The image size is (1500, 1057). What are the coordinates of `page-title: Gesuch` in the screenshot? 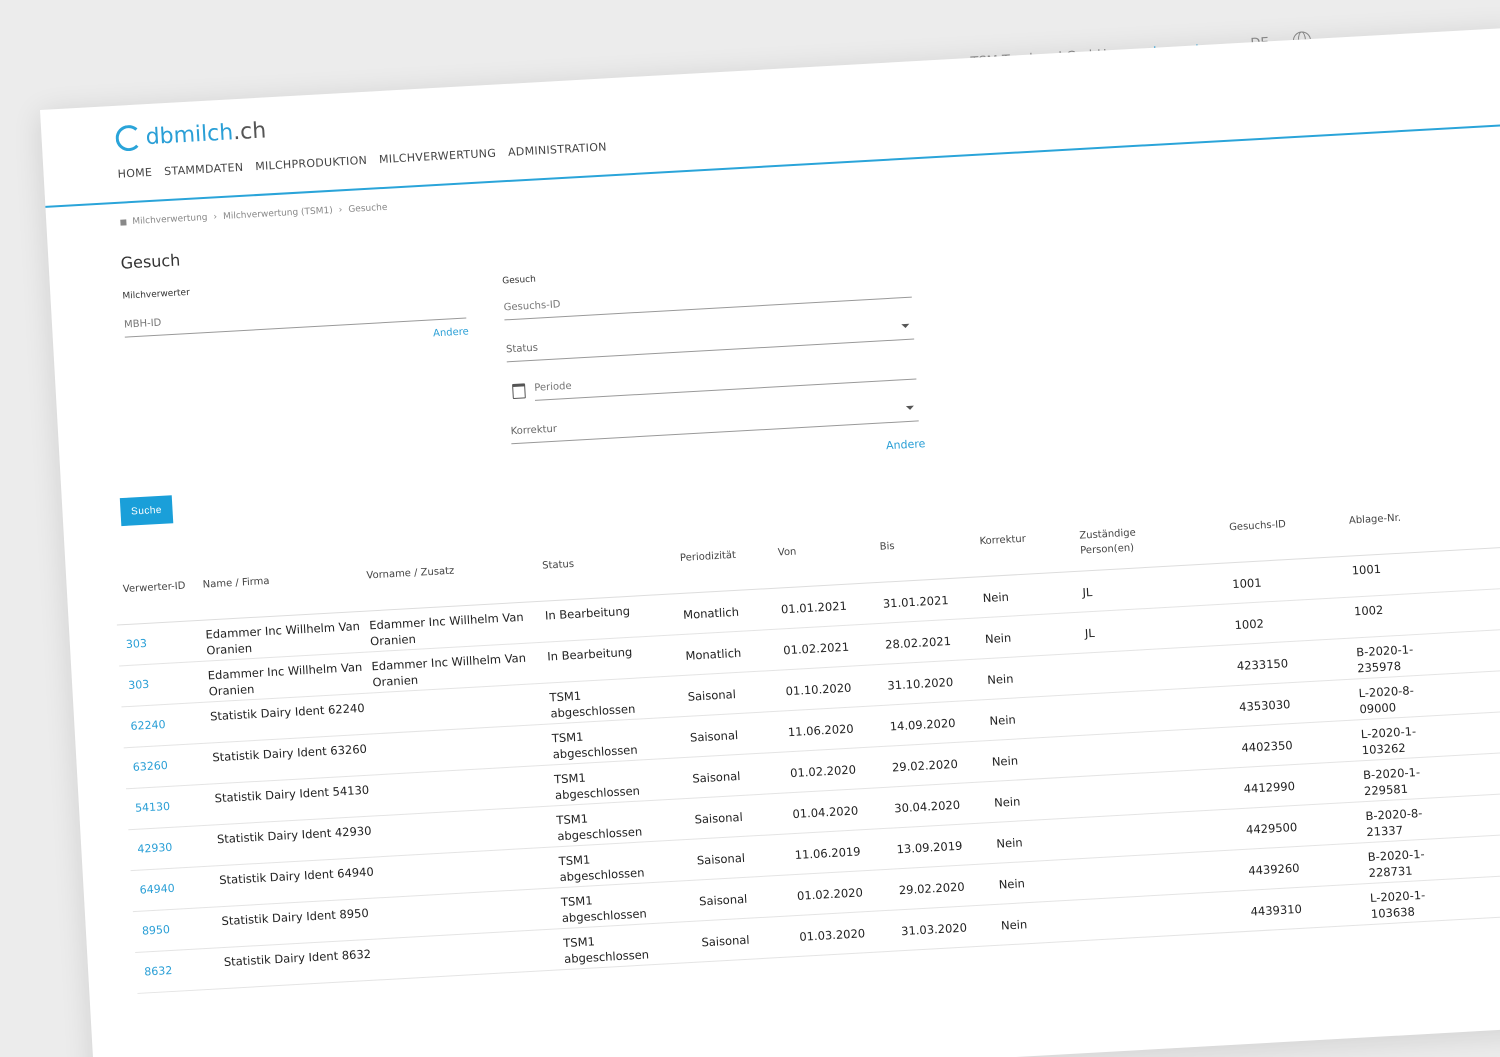 It's located at (150, 261).